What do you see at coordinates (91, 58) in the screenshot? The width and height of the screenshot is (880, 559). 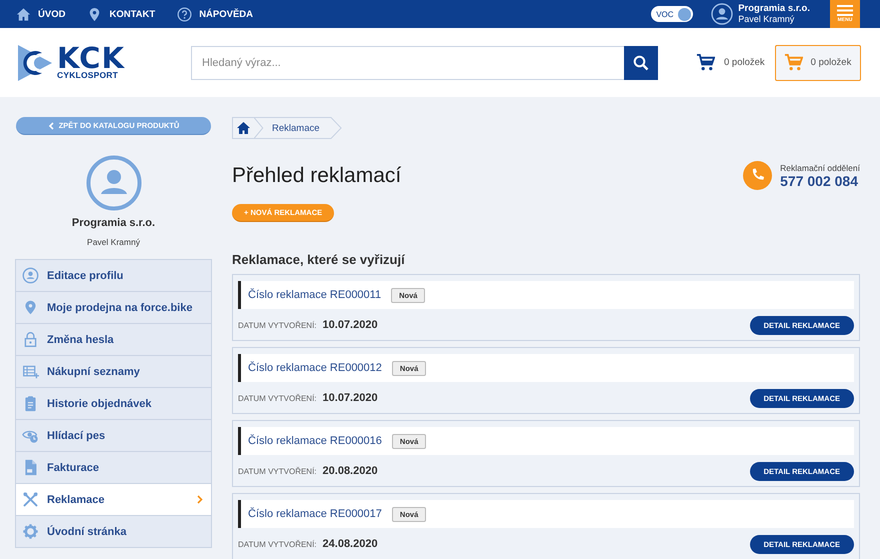 I see `logo-title: KCK` at bounding box center [91, 58].